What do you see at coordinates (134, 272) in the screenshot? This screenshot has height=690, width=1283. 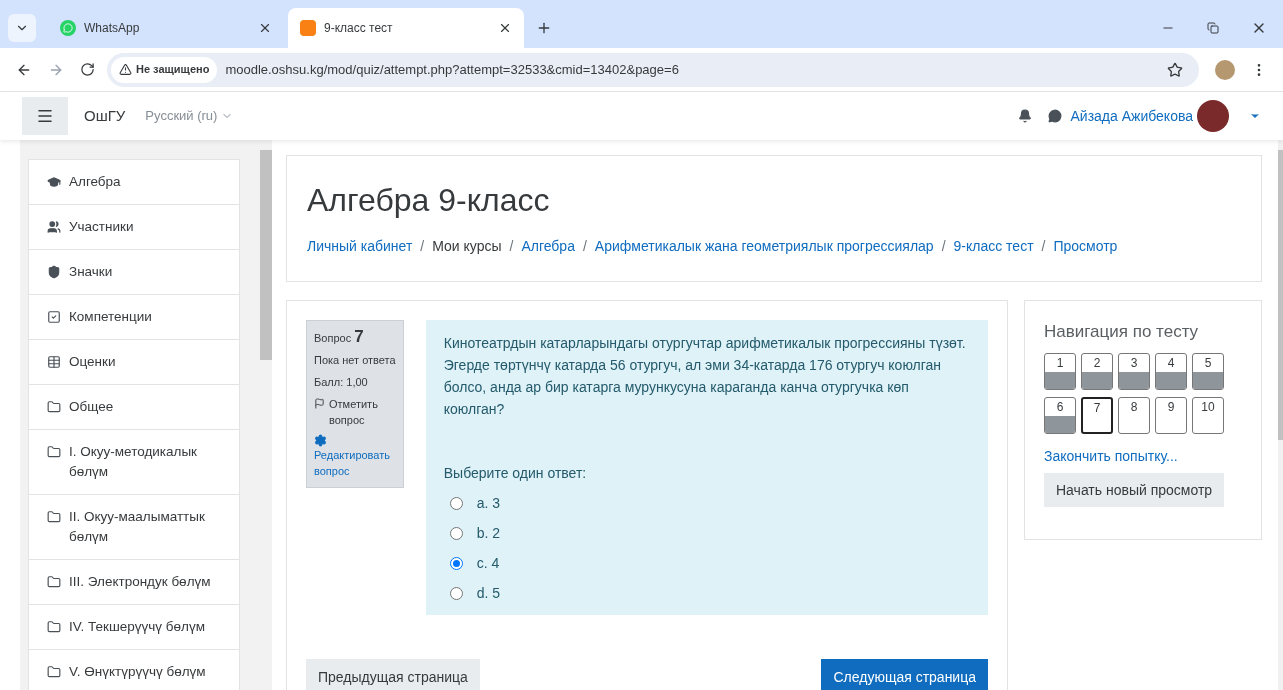 I see `sidebar-item: Значки` at bounding box center [134, 272].